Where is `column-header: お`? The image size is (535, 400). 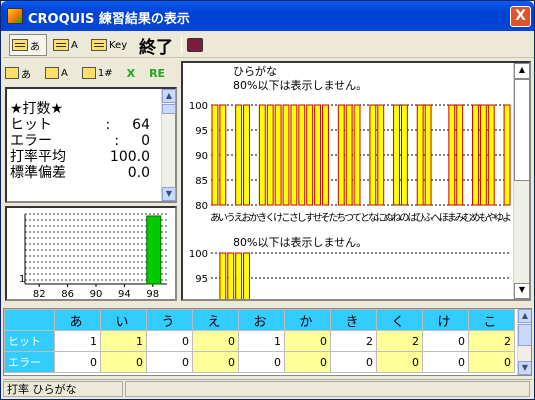 column-header: お is located at coordinates (261, 320).